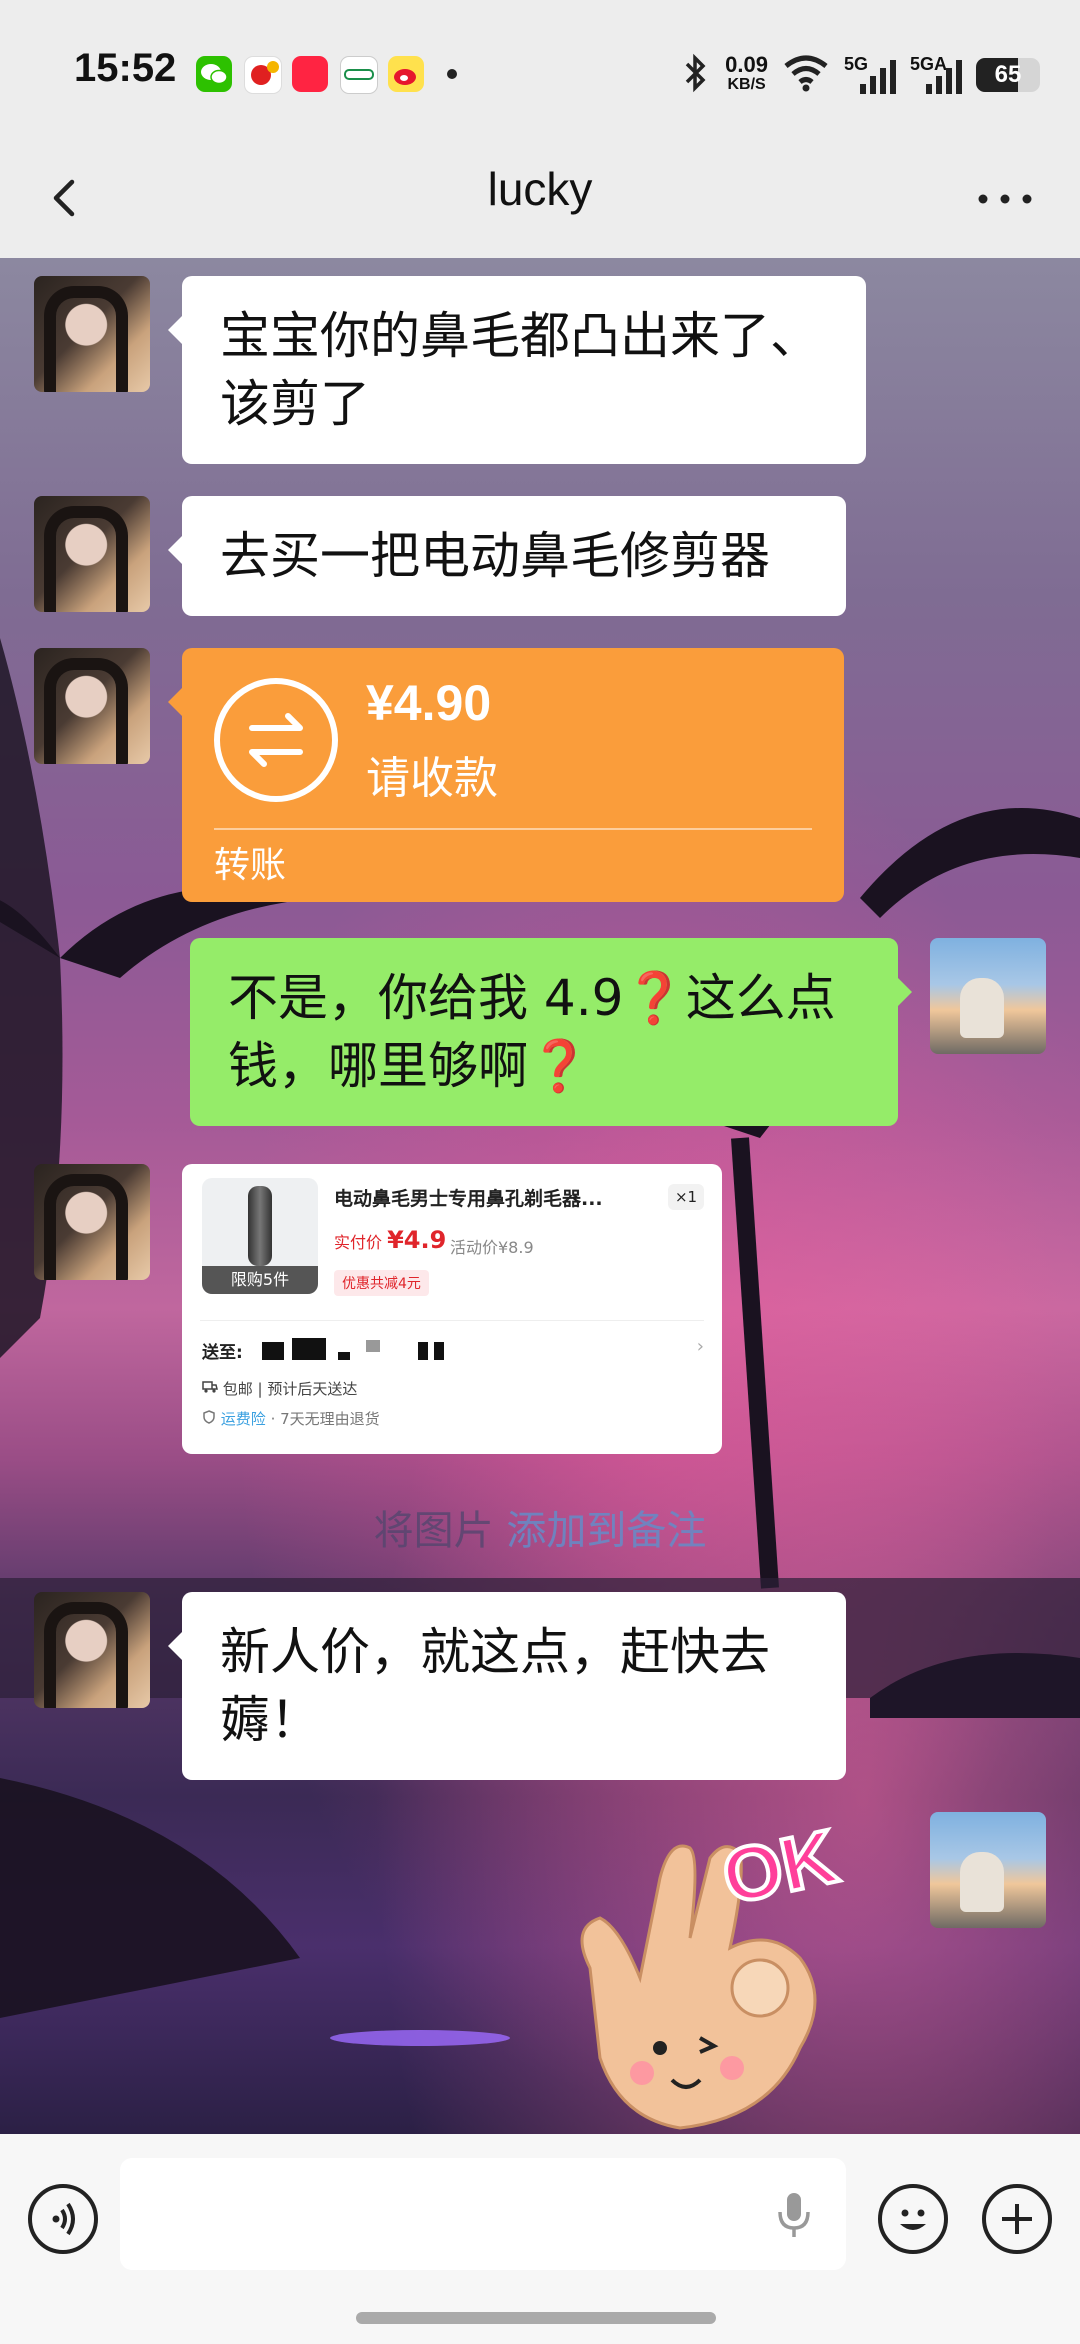 The width and height of the screenshot is (1080, 2344). Describe the element at coordinates (406, 74) in the screenshot. I see `weibo-icon` at that location.